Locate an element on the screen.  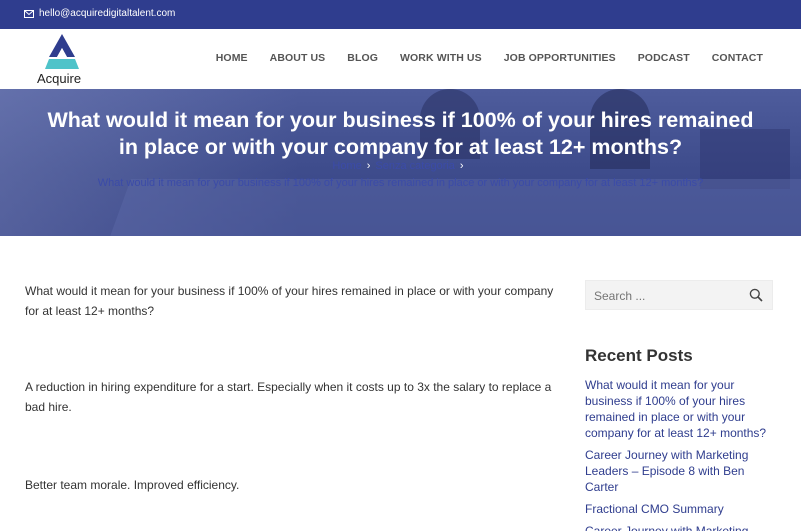
nav-work-with-us: WORK WITH US is located at coordinates (441, 58).